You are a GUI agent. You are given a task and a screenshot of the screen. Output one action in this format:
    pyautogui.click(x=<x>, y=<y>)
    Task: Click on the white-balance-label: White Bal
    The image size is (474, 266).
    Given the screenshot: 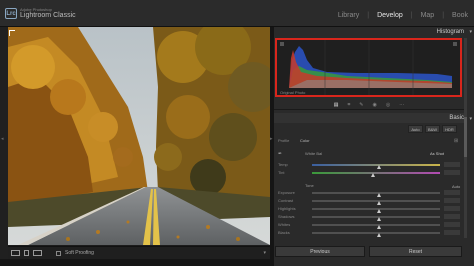 What is the action you would take?
    pyautogui.click(x=314, y=153)
    